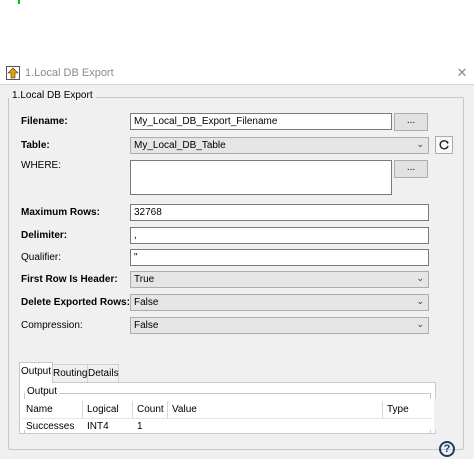 The width and height of the screenshot is (474, 459). Describe the element at coordinates (75, 302) in the screenshot. I see `delete-exported-label: Delete Exported Rows:` at that location.